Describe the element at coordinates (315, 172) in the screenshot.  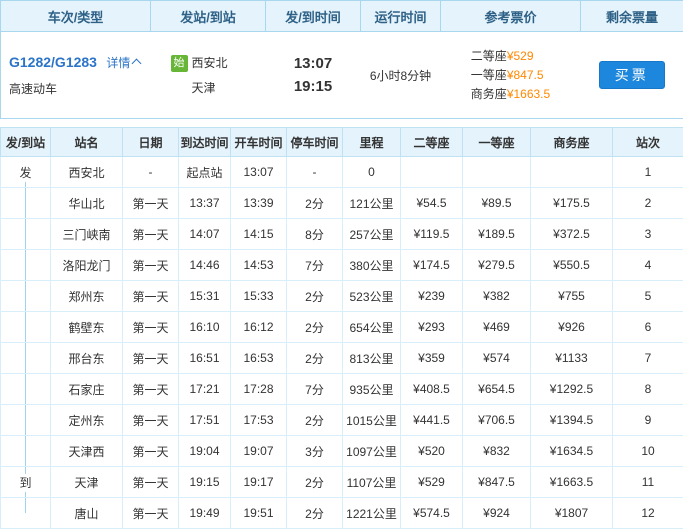
I see `cell-stop: -` at that location.